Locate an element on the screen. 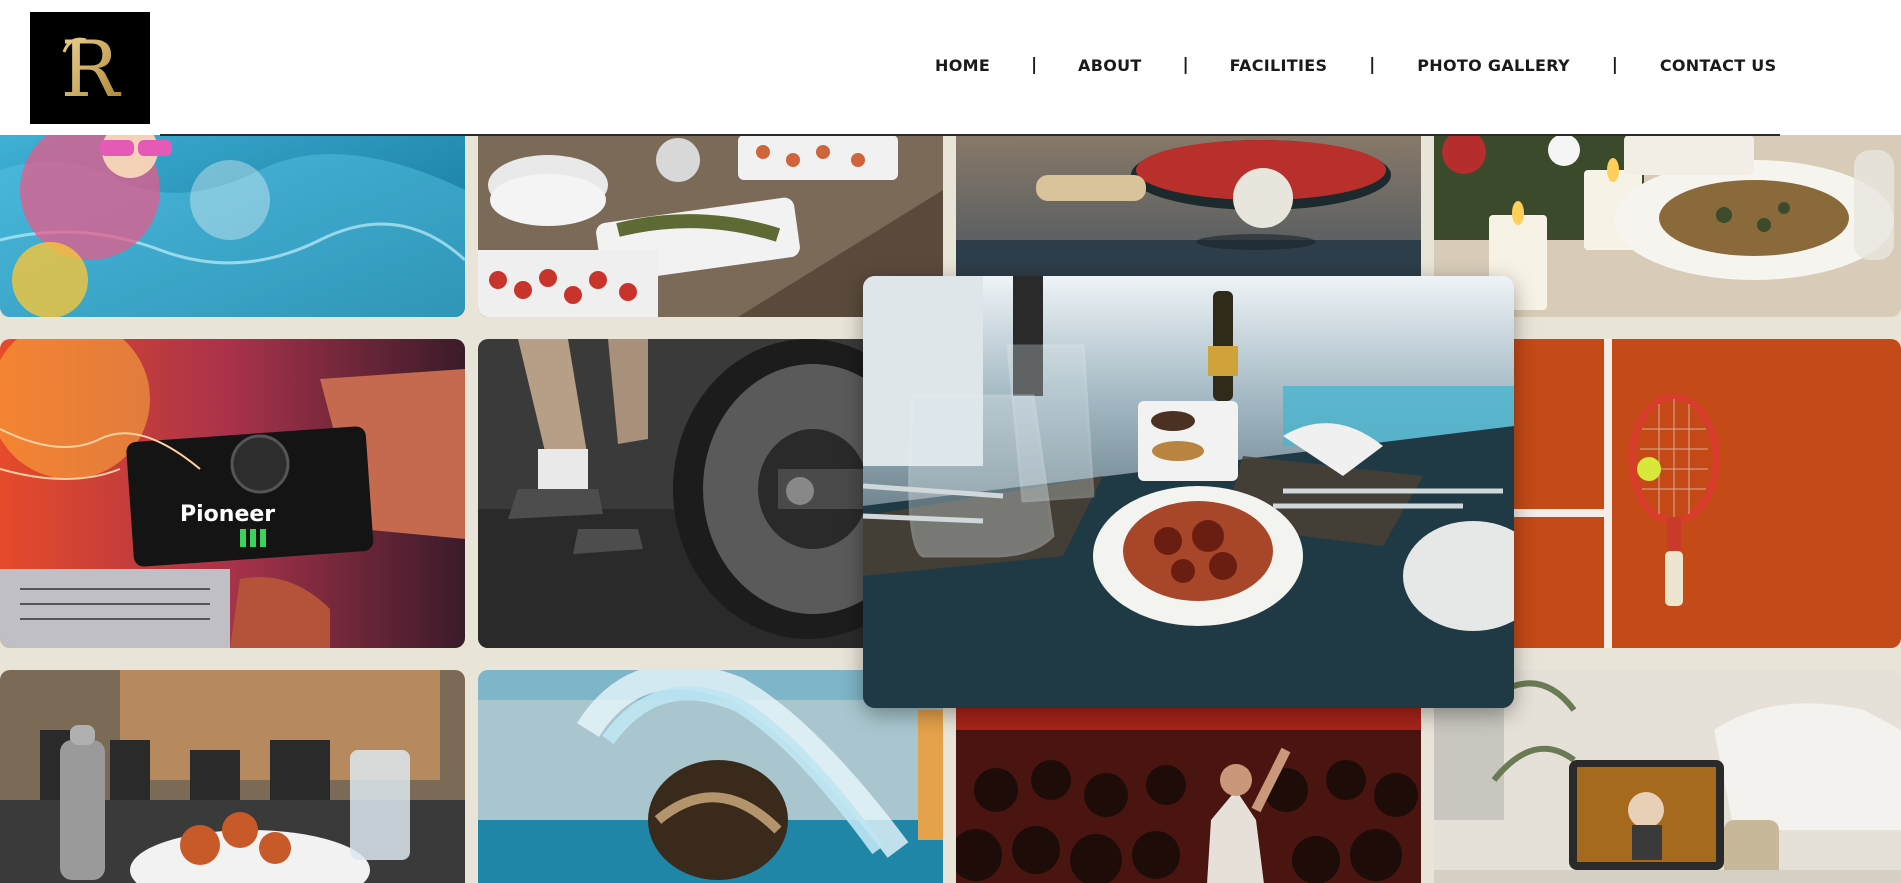  dj-brand-text: Pioneer is located at coordinates (227, 514).